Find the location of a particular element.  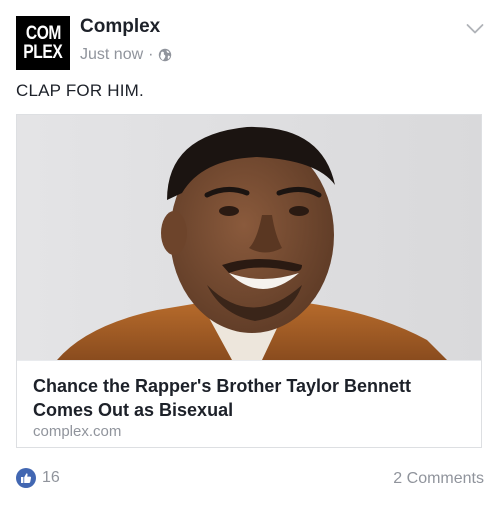

page-avatar: COM PLEX is located at coordinates (43, 43).